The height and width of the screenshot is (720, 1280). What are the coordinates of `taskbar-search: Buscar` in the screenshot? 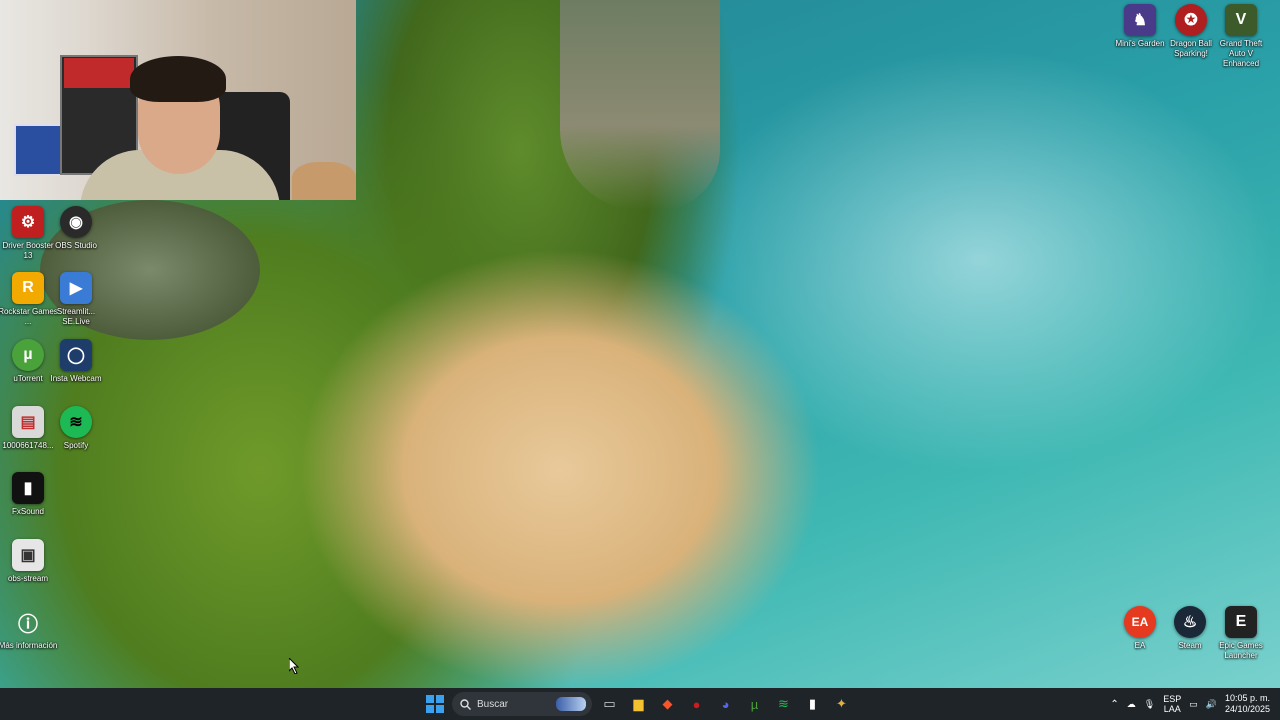 It's located at (522, 704).